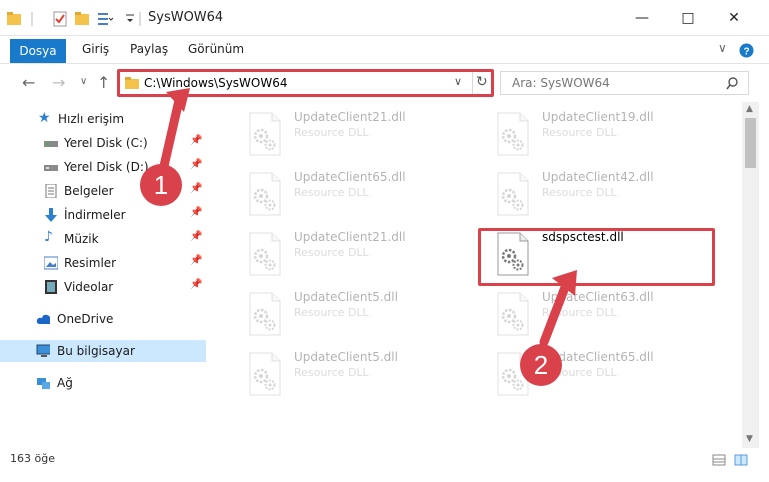 This screenshot has height=482, width=769. Describe the element at coordinates (161, 185) in the screenshot. I see `step-badge-1: 1` at that location.